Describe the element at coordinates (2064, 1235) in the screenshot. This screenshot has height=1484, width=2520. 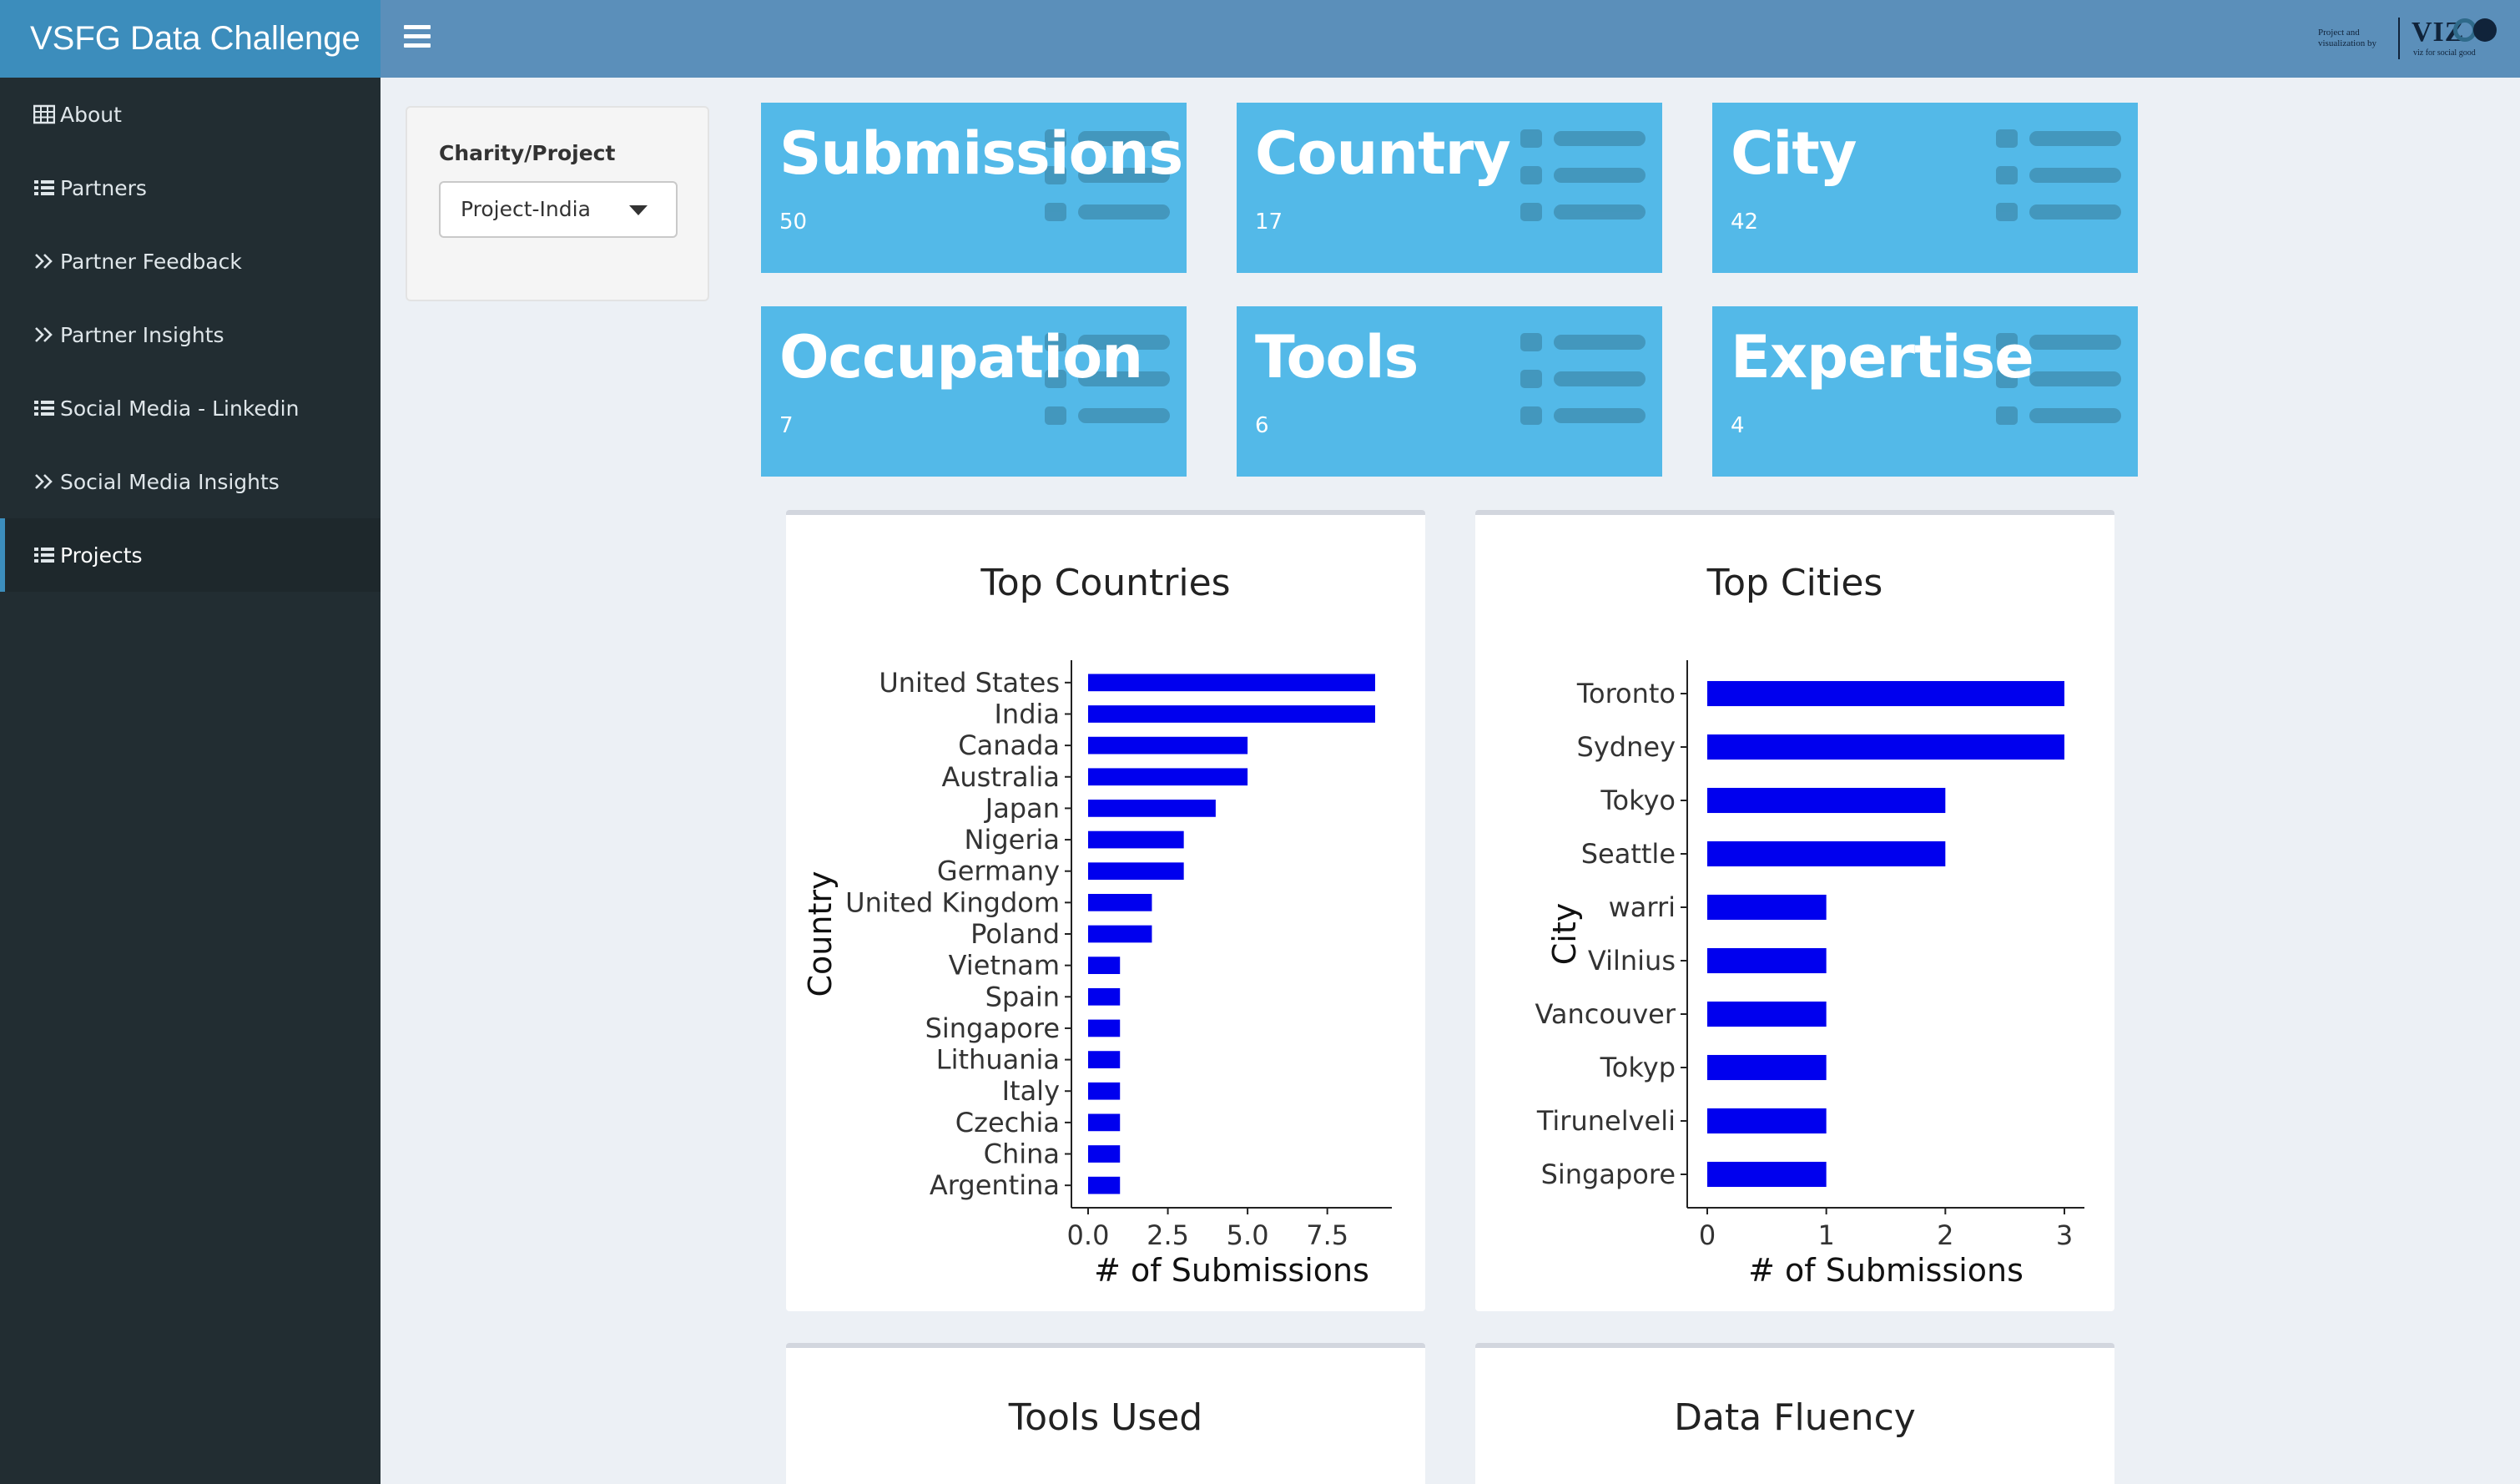
I see `x-tick-label: 3` at that location.